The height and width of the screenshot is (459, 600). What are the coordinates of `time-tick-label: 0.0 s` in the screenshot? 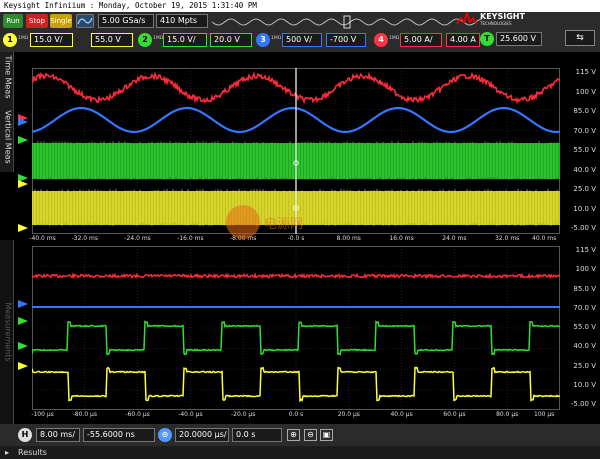 It's located at (296, 414).